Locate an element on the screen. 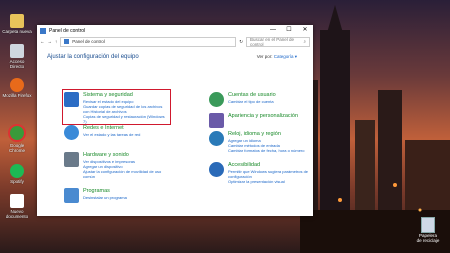 The height and width of the screenshot is (253, 450). category-programs: Programas Desinstalar un programa is located at coordinates (119, 195).